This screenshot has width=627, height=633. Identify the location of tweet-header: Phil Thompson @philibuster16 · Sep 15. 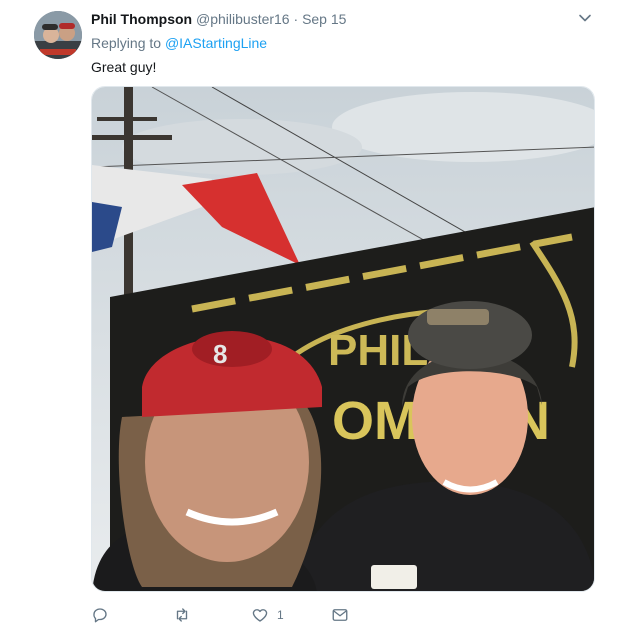
(339, 20).